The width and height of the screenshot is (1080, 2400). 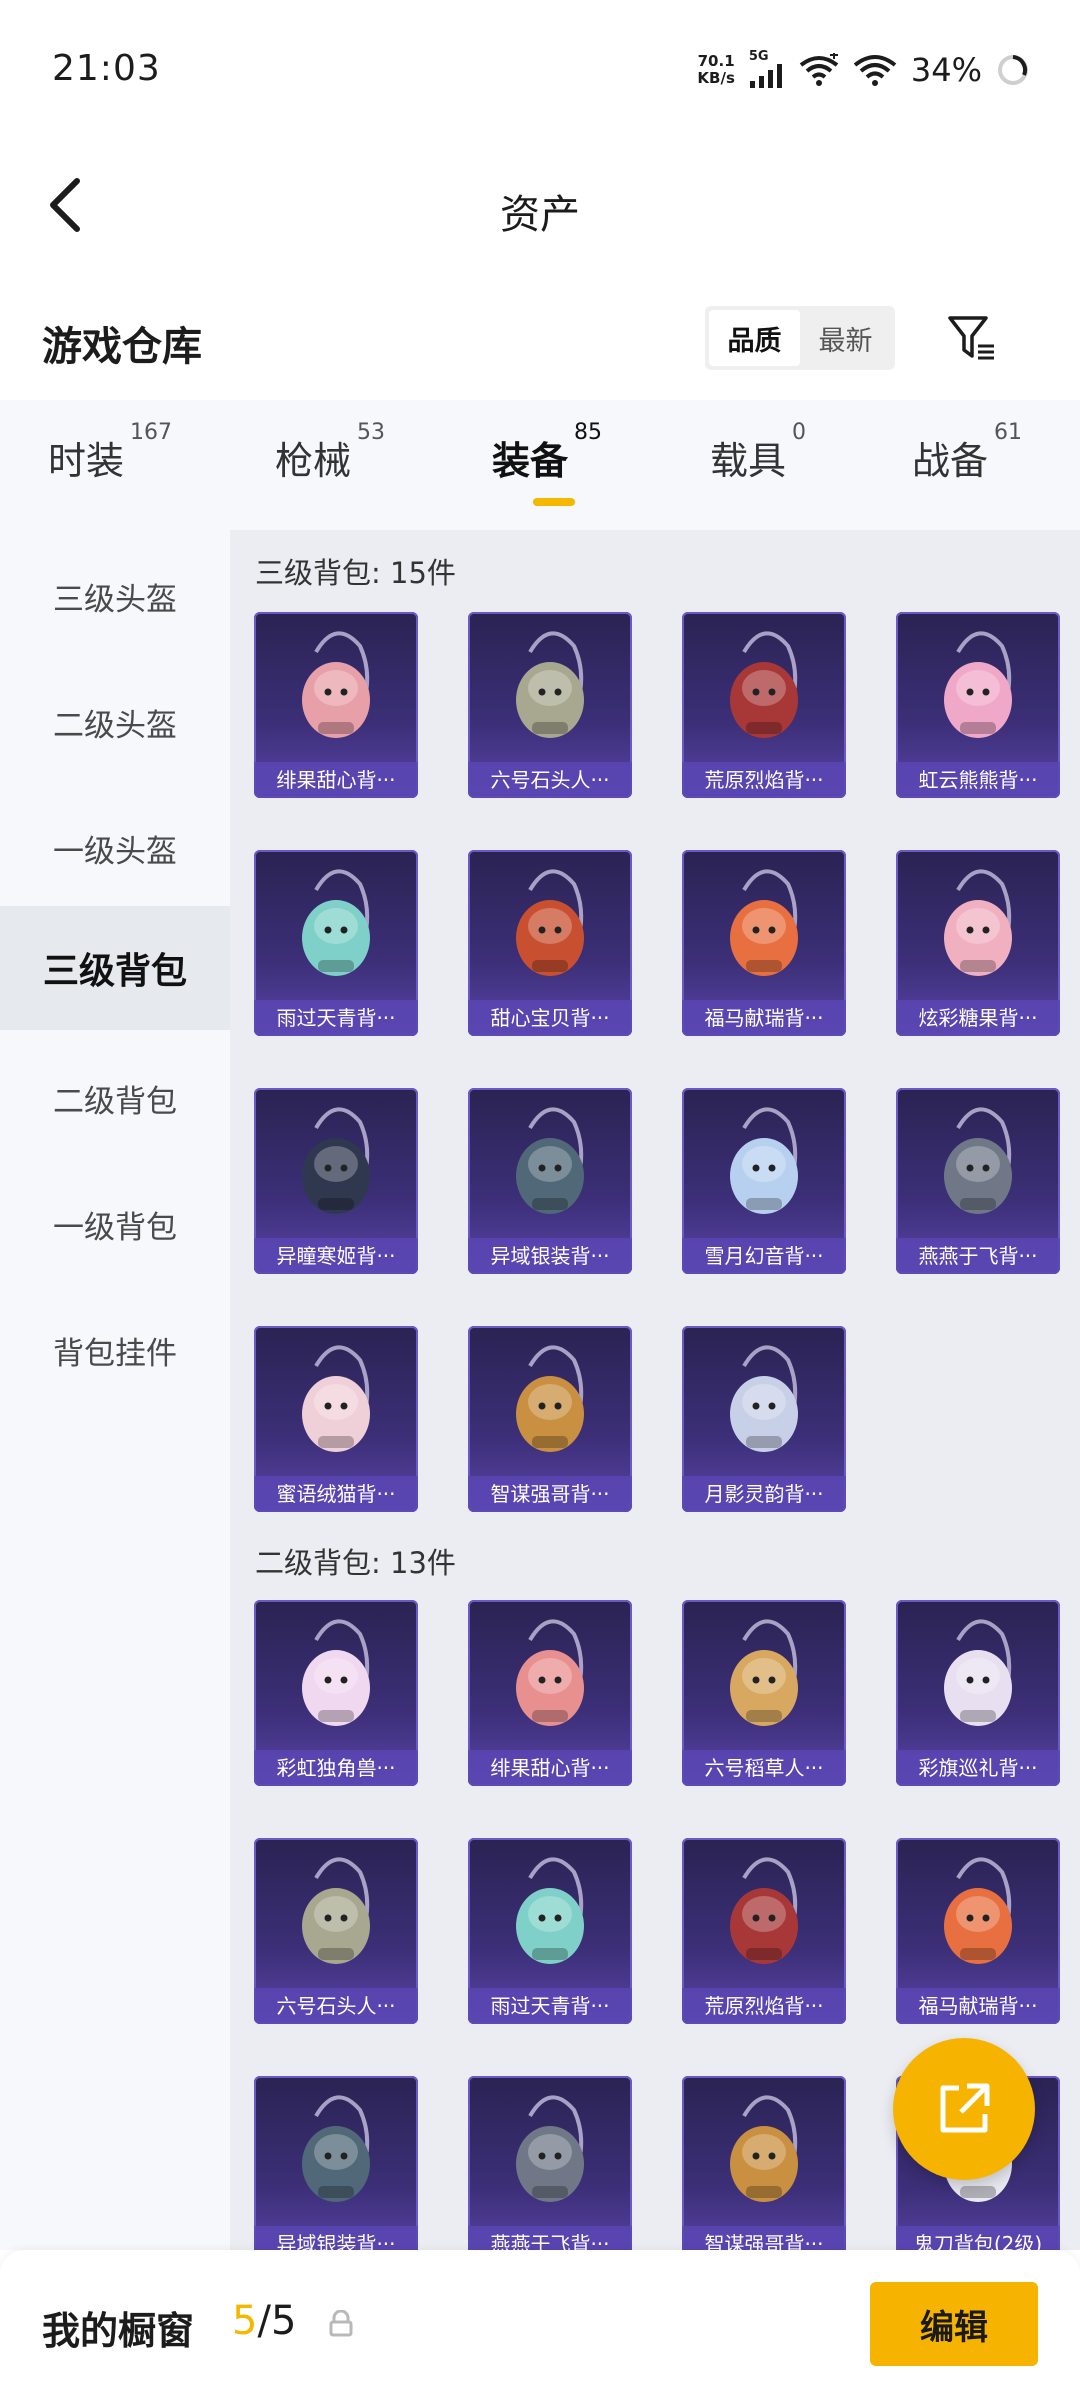 What do you see at coordinates (1008, 432) in the screenshot?
I see `tab-combat-prep-count: 61` at bounding box center [1008, 432].